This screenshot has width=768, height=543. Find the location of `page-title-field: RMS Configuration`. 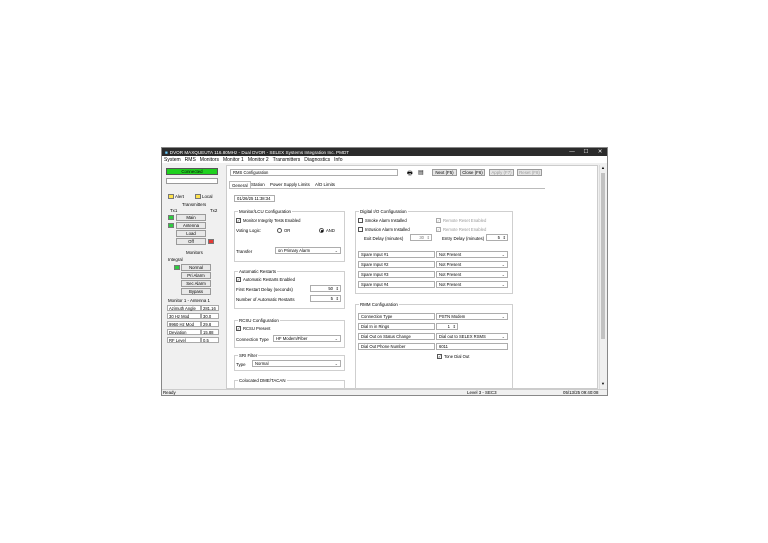

page-title-field: RMS Configuration is located at coordinates (314, 172).